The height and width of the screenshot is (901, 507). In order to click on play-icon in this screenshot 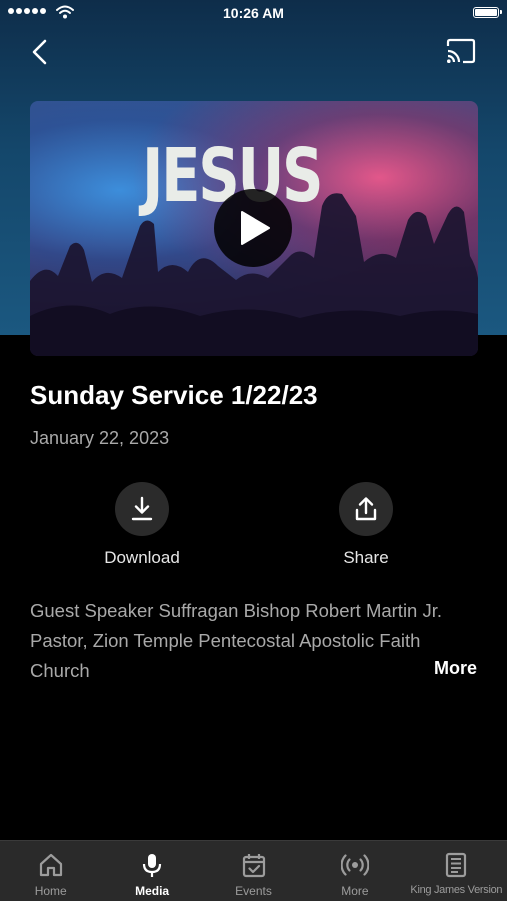, I will do `click(255, 228)`.